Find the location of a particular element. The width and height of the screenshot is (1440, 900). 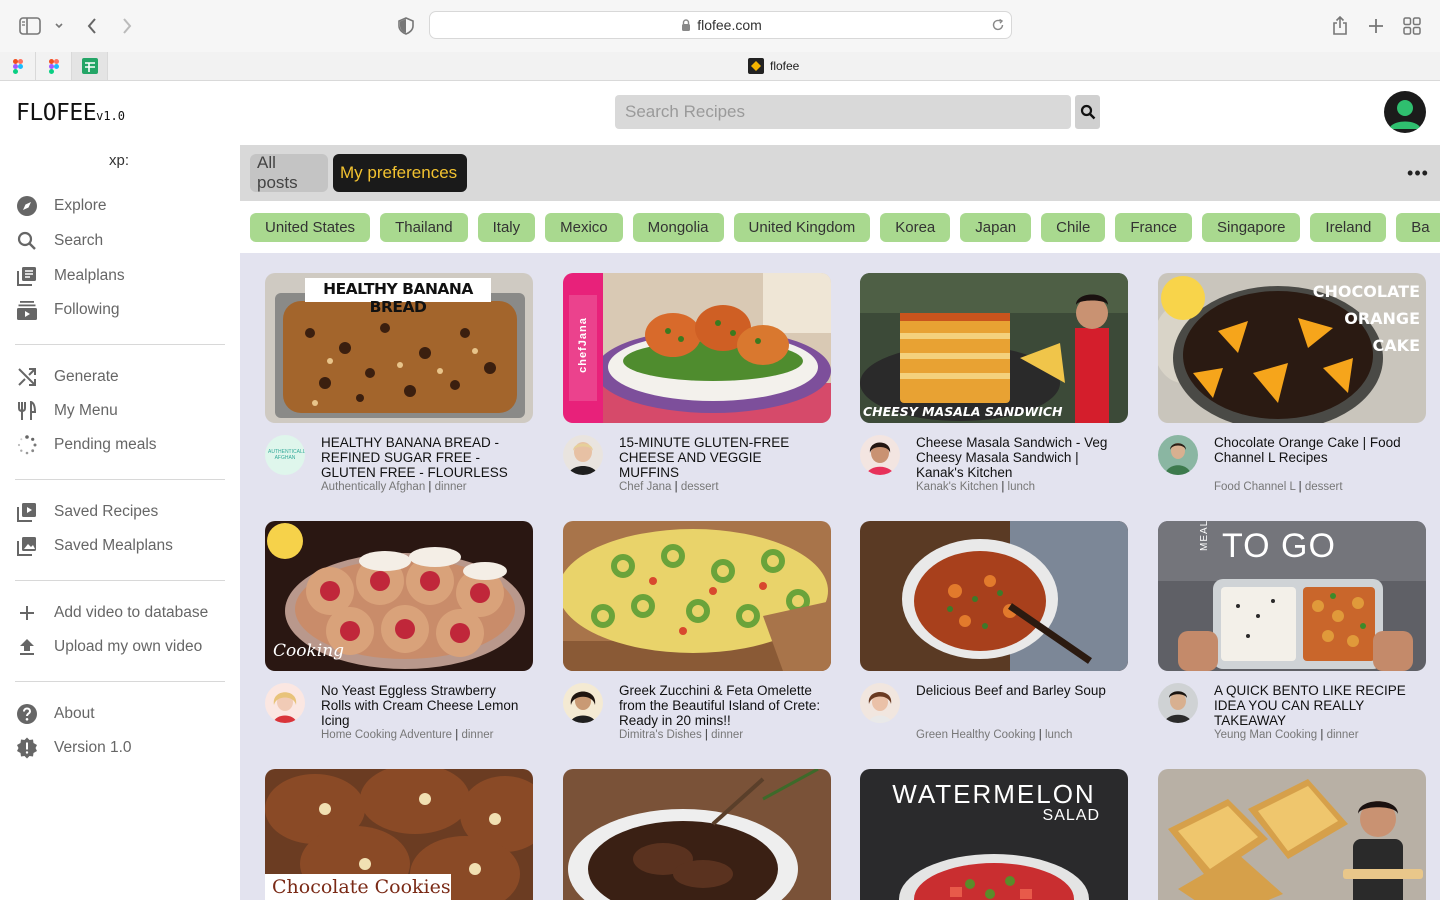

help-icon is located at coordinates (27, 714).